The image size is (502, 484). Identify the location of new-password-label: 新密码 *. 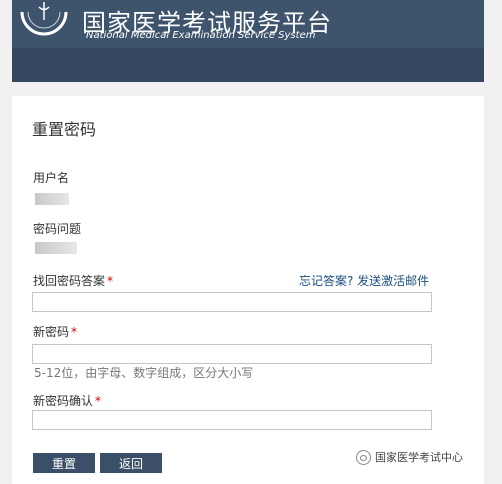
(55, 332).